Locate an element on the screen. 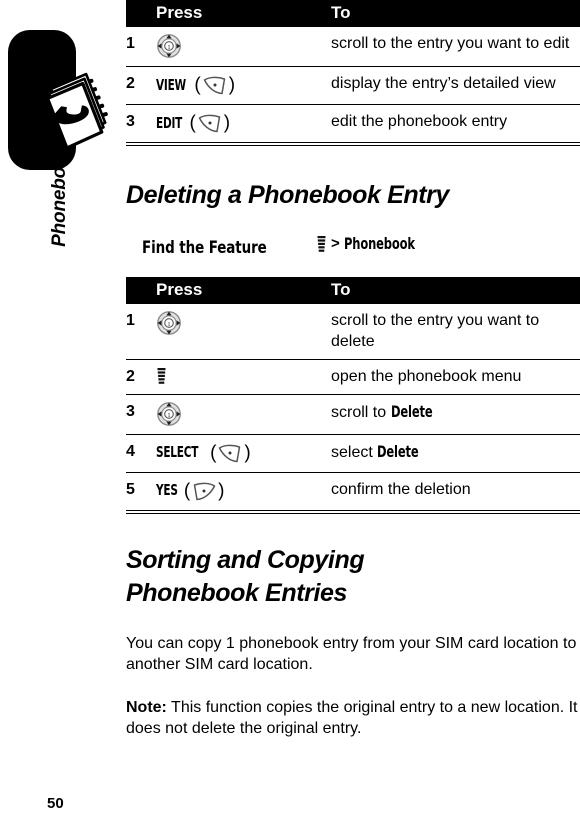 Image resolution: width=580 pixels, height=817 pixels. step-description: open the phonebook menu is located at coordinates (455, 376).